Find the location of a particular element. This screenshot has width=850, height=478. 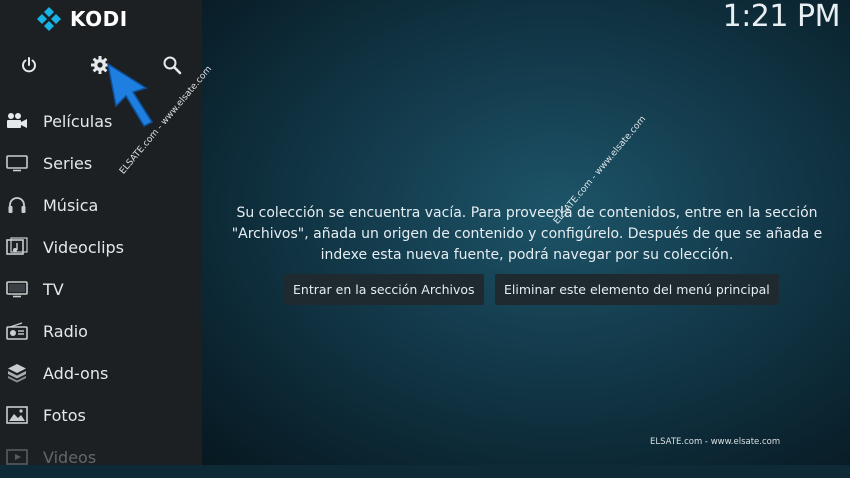

app-name: KODI is located at coordinates (99, 19).